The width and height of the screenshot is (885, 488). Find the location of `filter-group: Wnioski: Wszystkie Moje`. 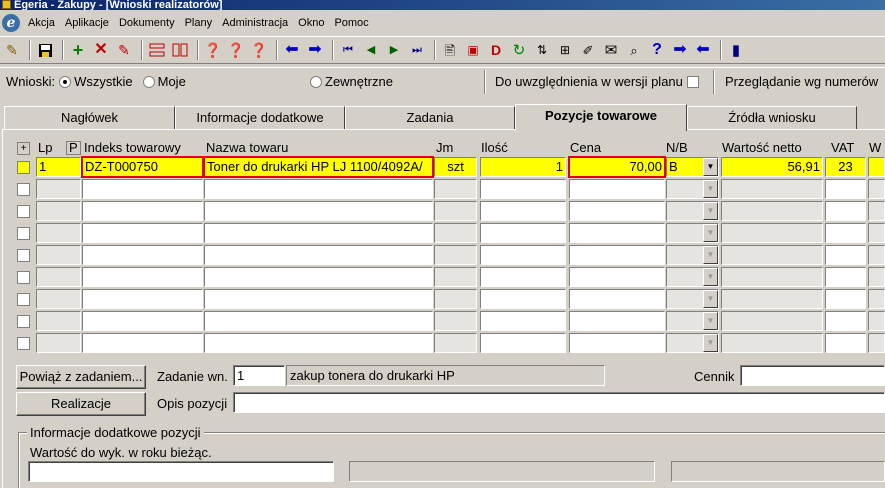

filter-group: Wnioski: Wszystkie Moje is located at coordinates (96, 81).